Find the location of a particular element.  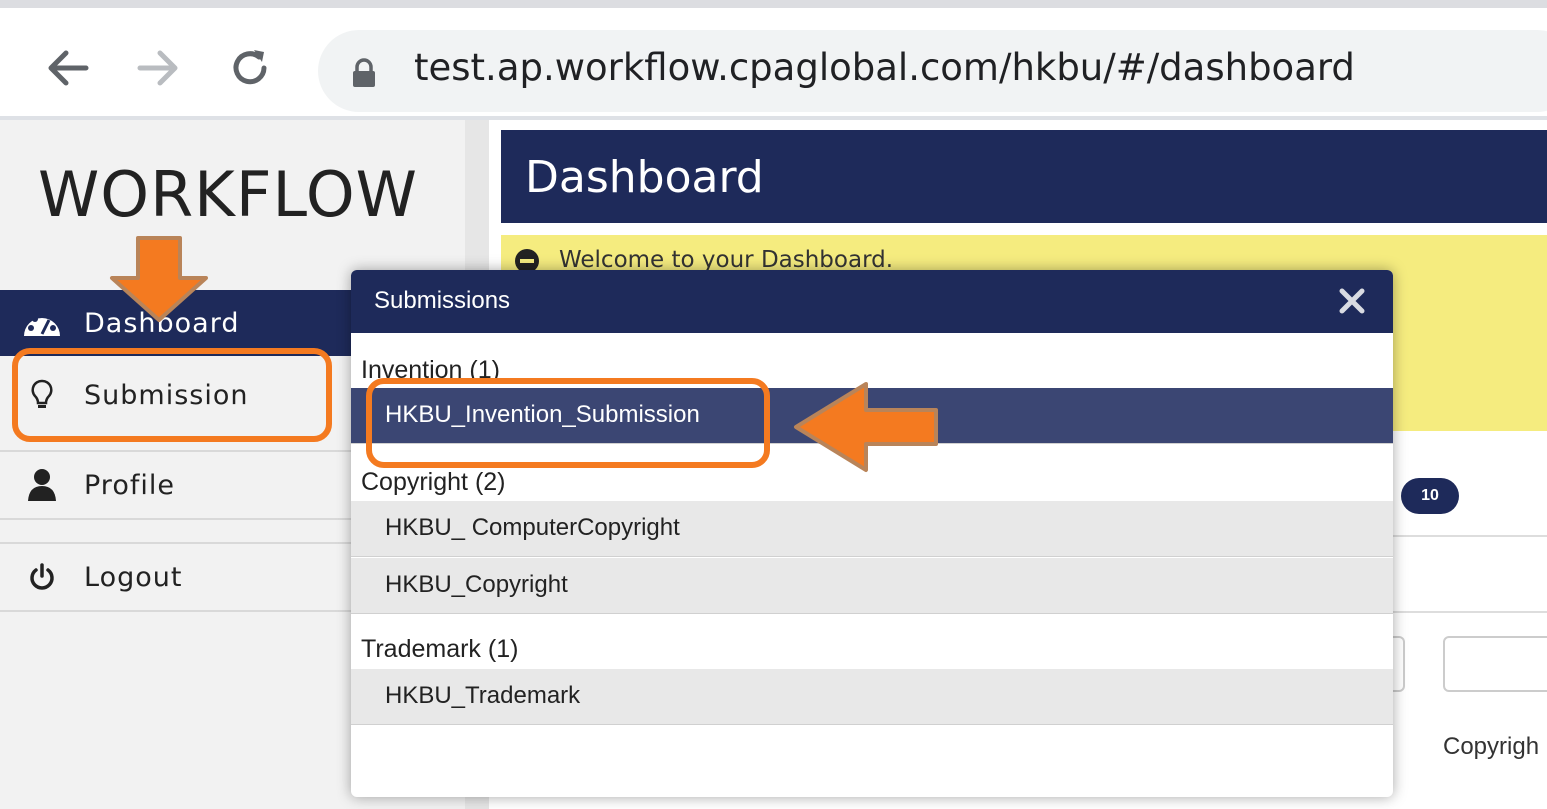

group-heading-trademark: Trademark (1) is located at coordinates (440, 649).